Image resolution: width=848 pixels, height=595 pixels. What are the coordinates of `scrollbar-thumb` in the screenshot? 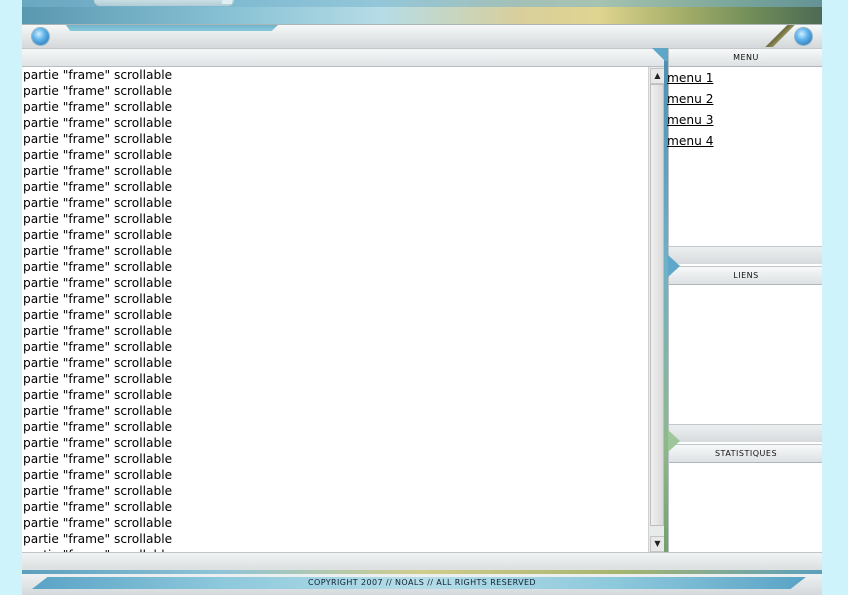 It's located at (657, 305).